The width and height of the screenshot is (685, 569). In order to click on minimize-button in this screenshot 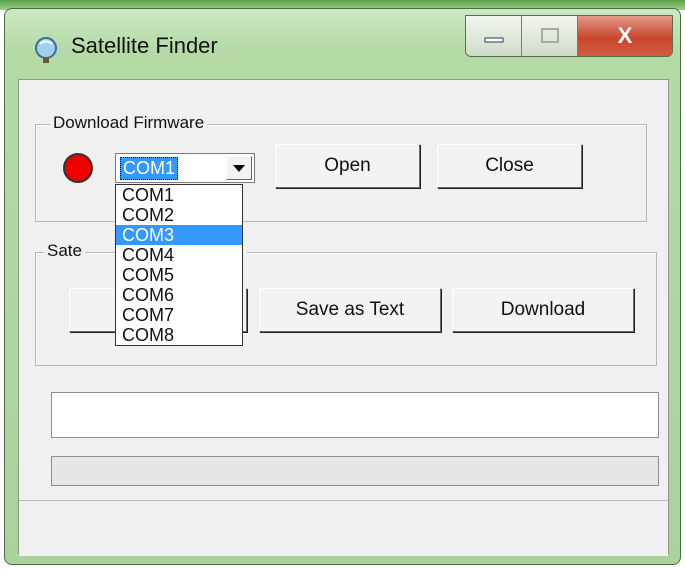, I will do `click(494, 36)`.